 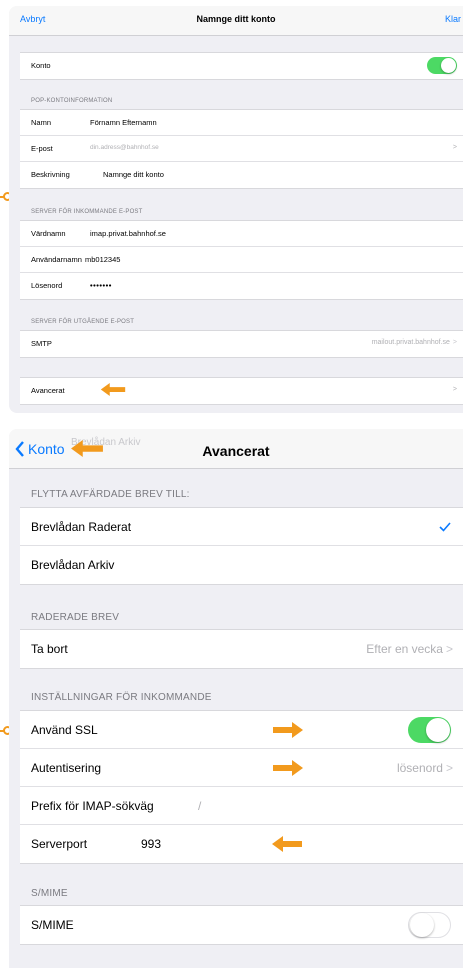 I want to click on smtp-row: SMTP mailout.privat.bahnhof.se >, so click(x=241, y=344).